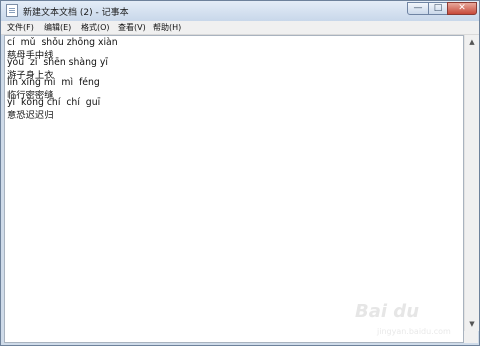 Image resolution: width=480 pixels, height=346 pixels. I want to click on menu-file: 文件(F), so click(20, 27).